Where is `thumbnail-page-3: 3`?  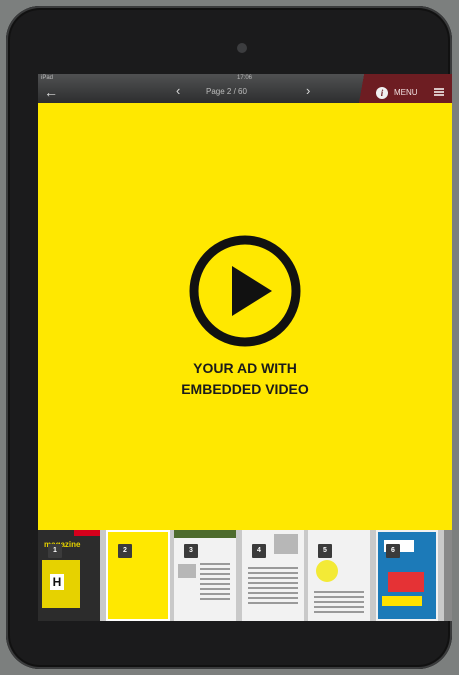
thumbnail-page-3: 3 is located at coordinates (205, 575).